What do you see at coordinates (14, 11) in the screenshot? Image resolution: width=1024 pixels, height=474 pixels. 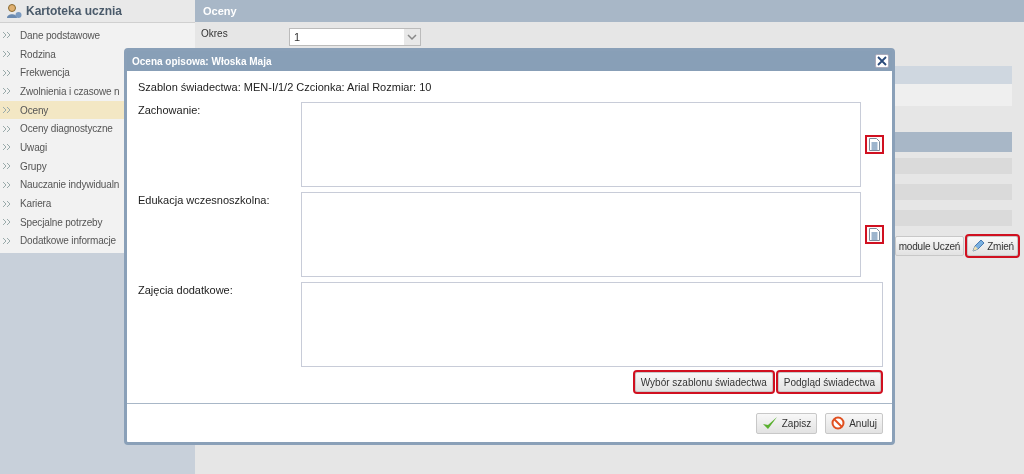 I see `user-icon` at bounding box center [14, 11].